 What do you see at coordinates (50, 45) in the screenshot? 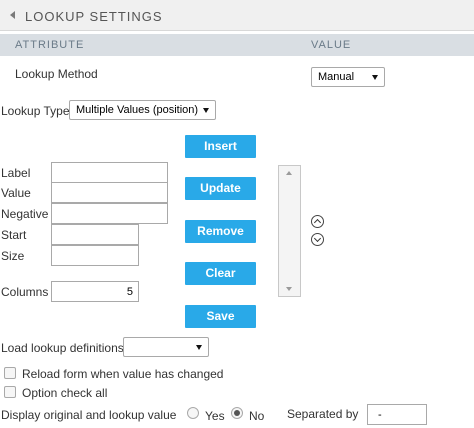
I see `attribute-column-label: ATTRIBUTE` at bounding box center [50, 45].